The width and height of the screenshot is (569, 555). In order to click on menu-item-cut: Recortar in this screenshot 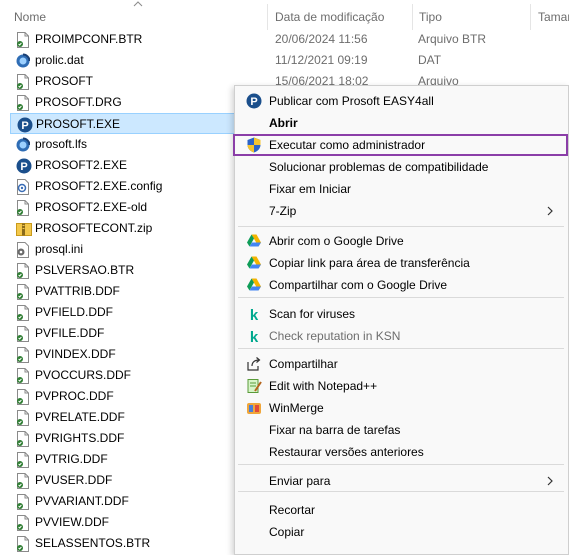, I will do `click(401, 510)`.